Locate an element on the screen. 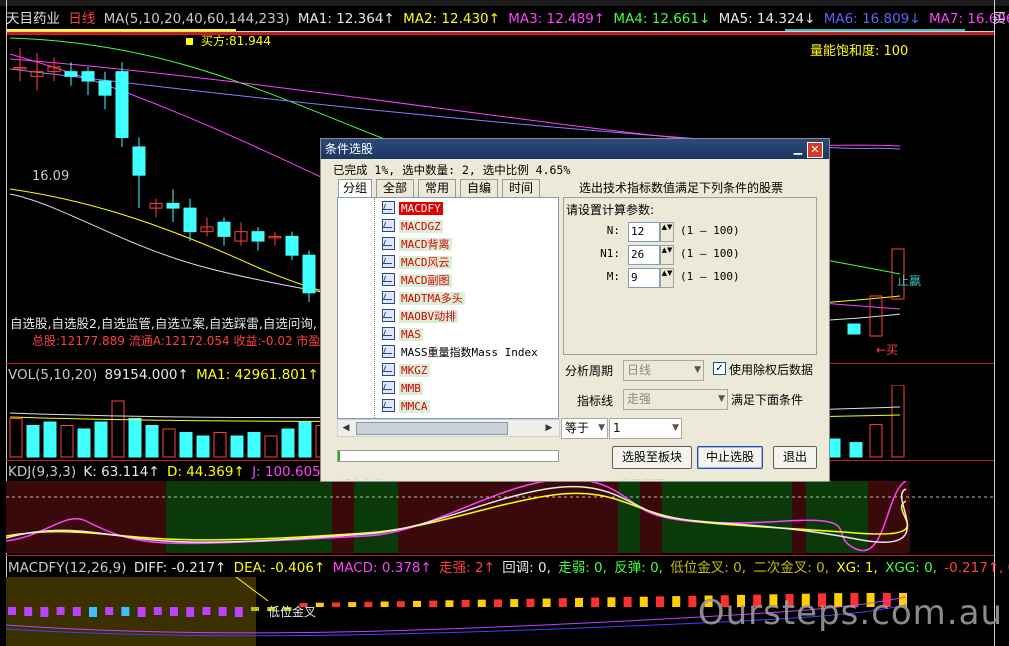 This screenshot has height=646, width=1009. param-input: 26 is located at coordinates (644, 255).